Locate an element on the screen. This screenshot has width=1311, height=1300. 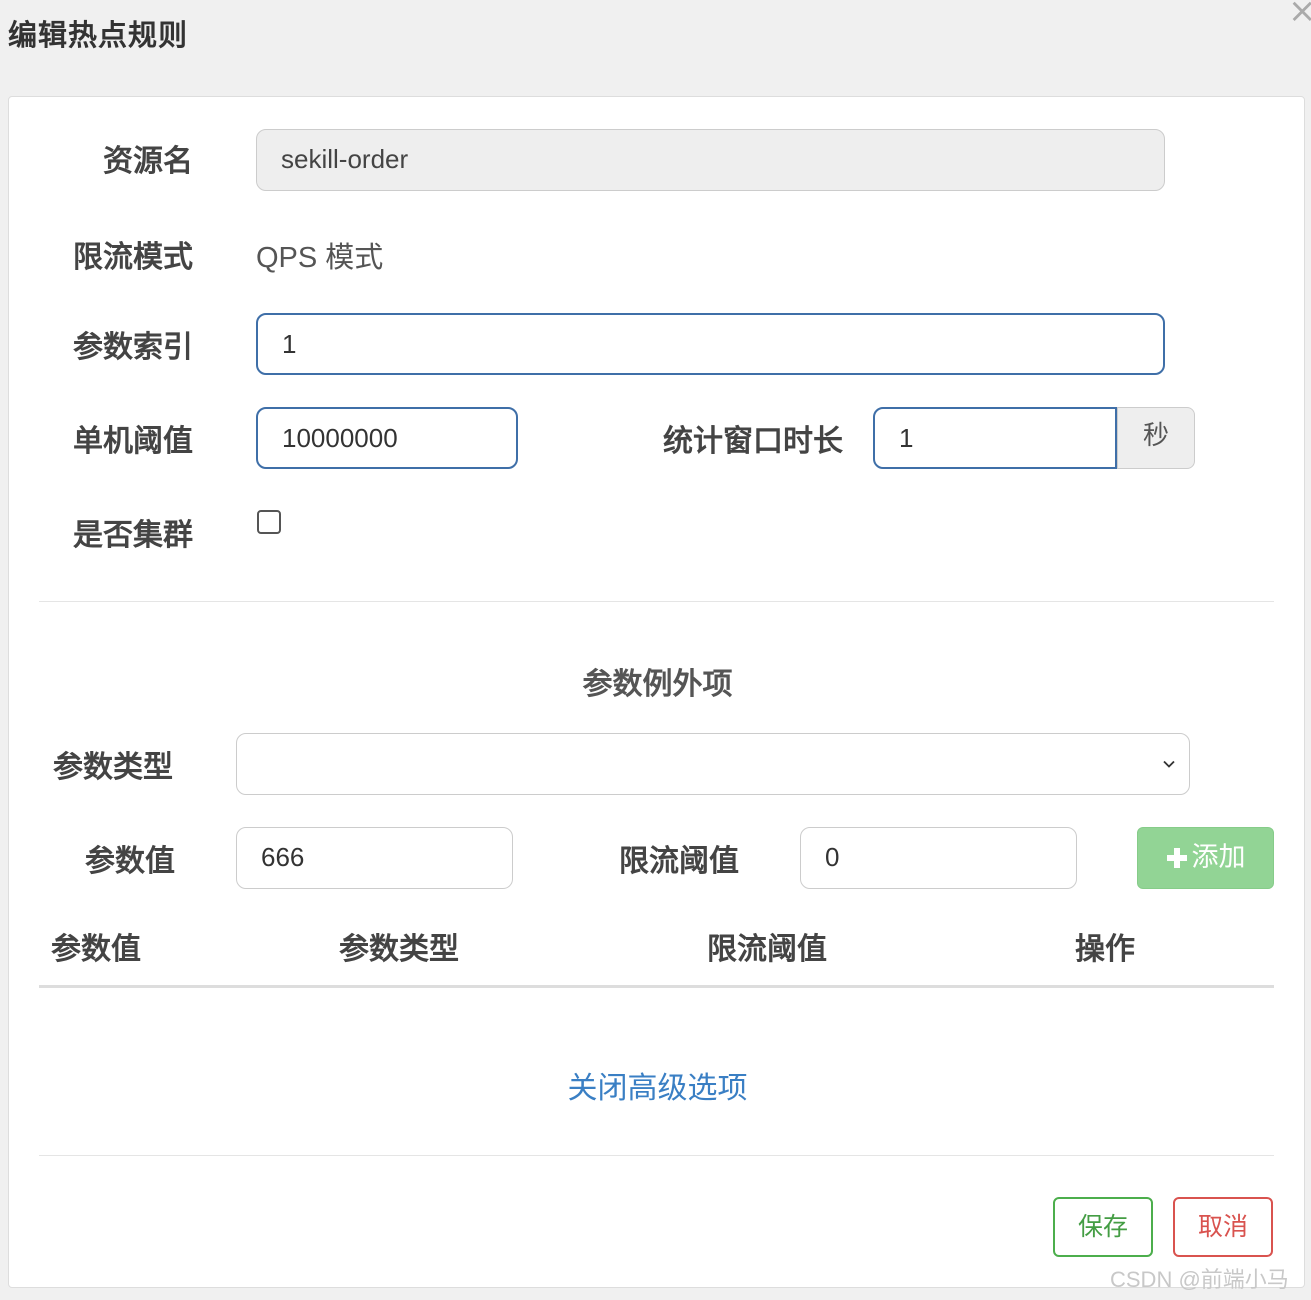
divider is located at coordinates (656, 601).